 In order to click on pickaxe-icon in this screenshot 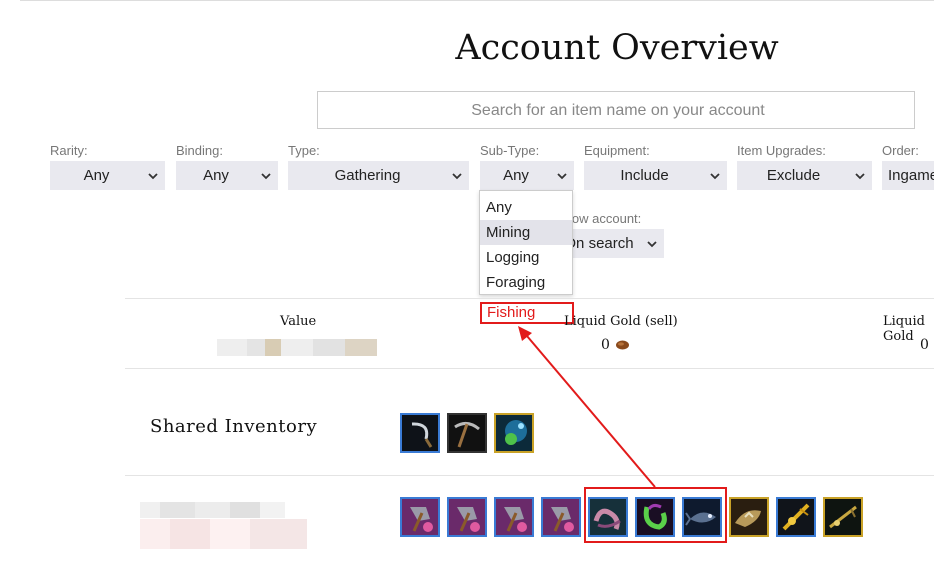, I will do `click(467, 433)`.